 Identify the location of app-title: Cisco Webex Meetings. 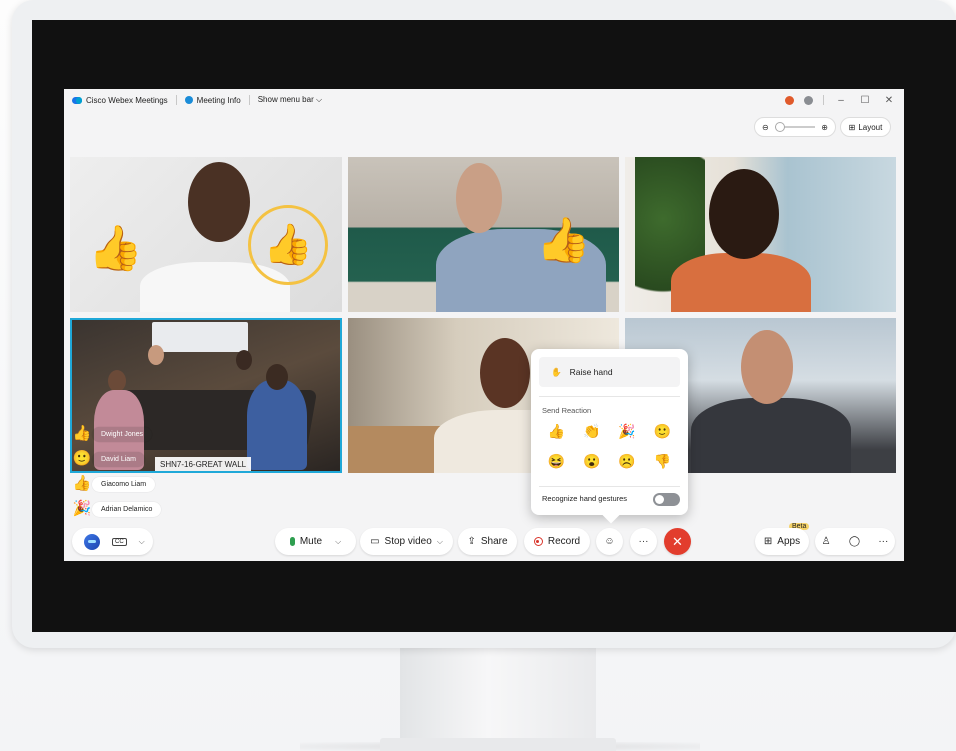
(120, 100).